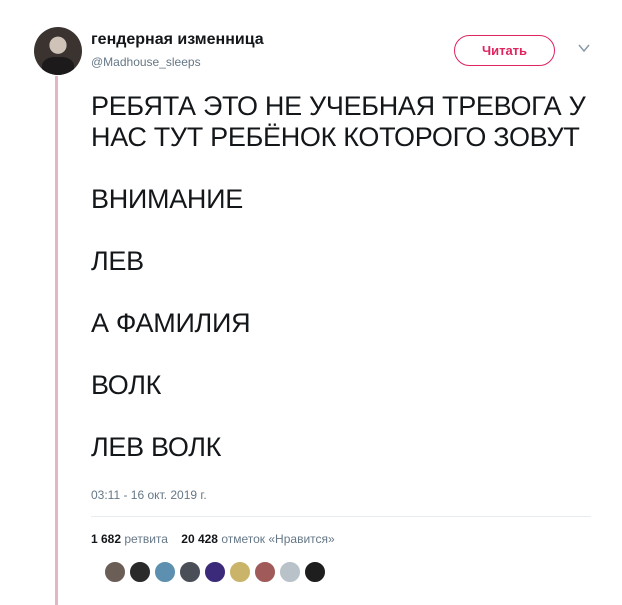  I want to click on tweet-timestamp: 03:11 - 16 окт. 2019 г., so click(149, 495).